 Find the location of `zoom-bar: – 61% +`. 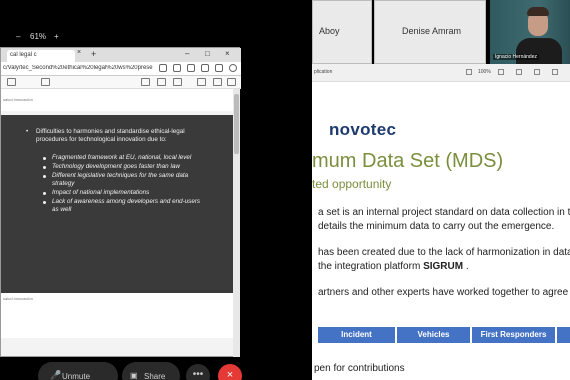

zoom-bar: – 61% + is located at coordinates (35, 38).